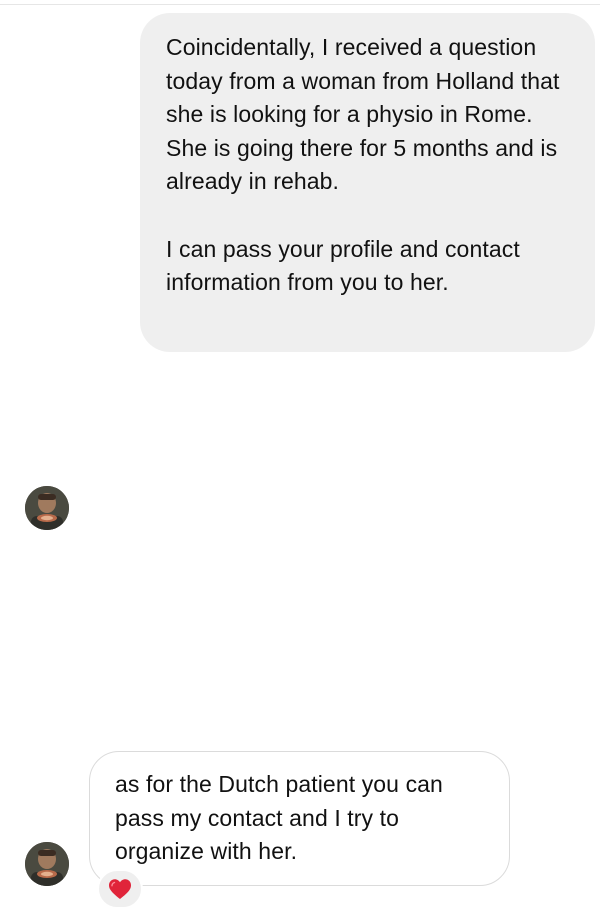 This screenshot has height=918, width=600. I want to click on heart-reaction, so click(120, 889).